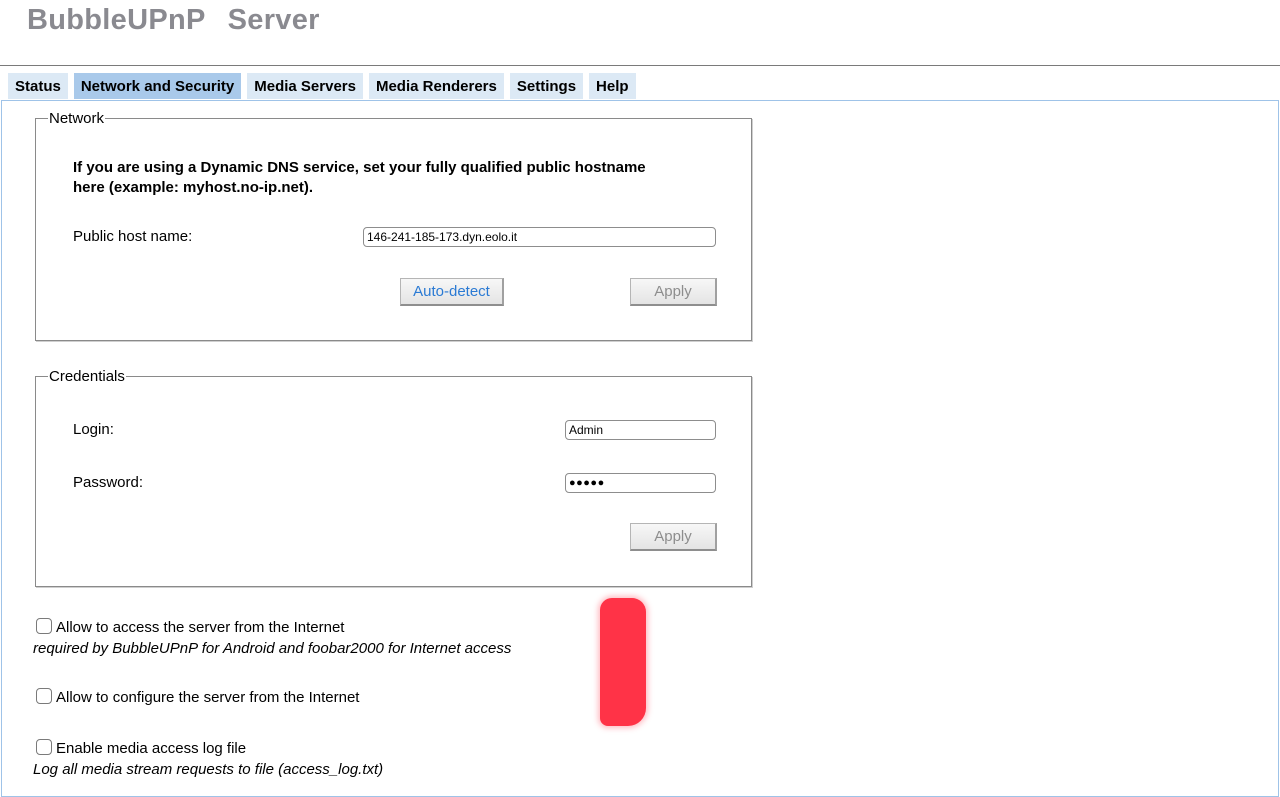 The width and height of the screenshot is (1280, 797). Describe the element at coordinates (452, 292) in the screenshot. I see `auto-detect-button: Auto-detect` at that location.